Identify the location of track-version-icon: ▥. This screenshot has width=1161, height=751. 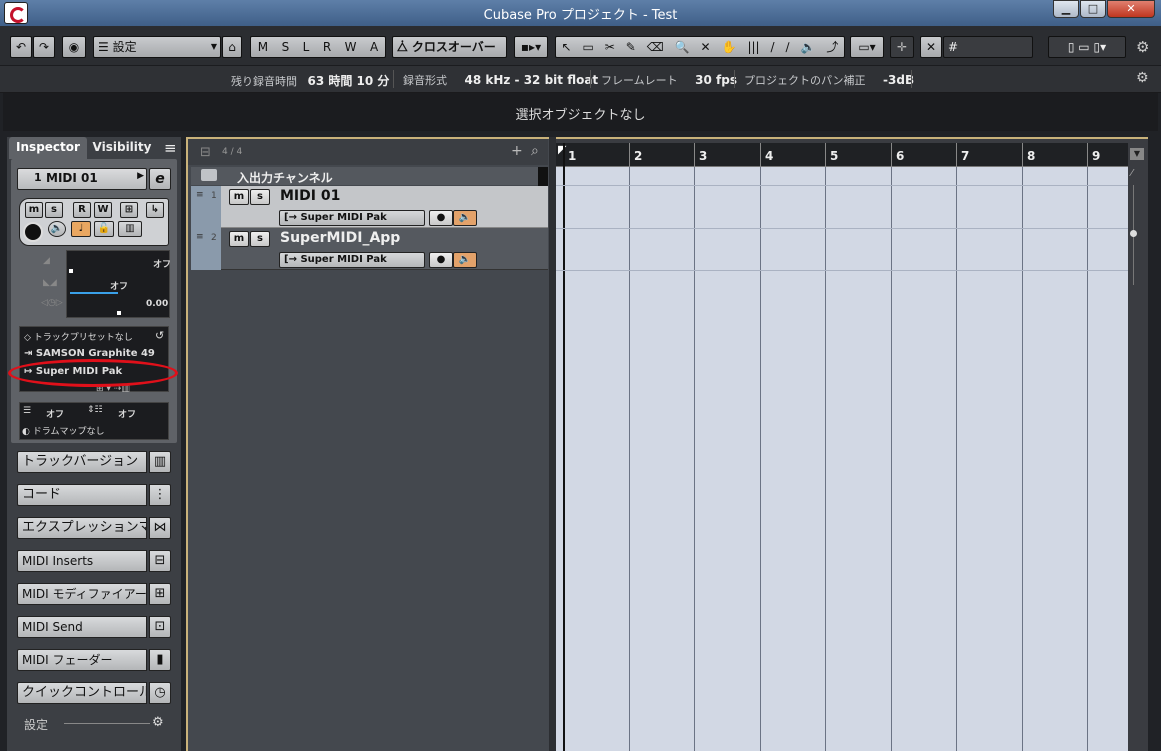
(160, 462).